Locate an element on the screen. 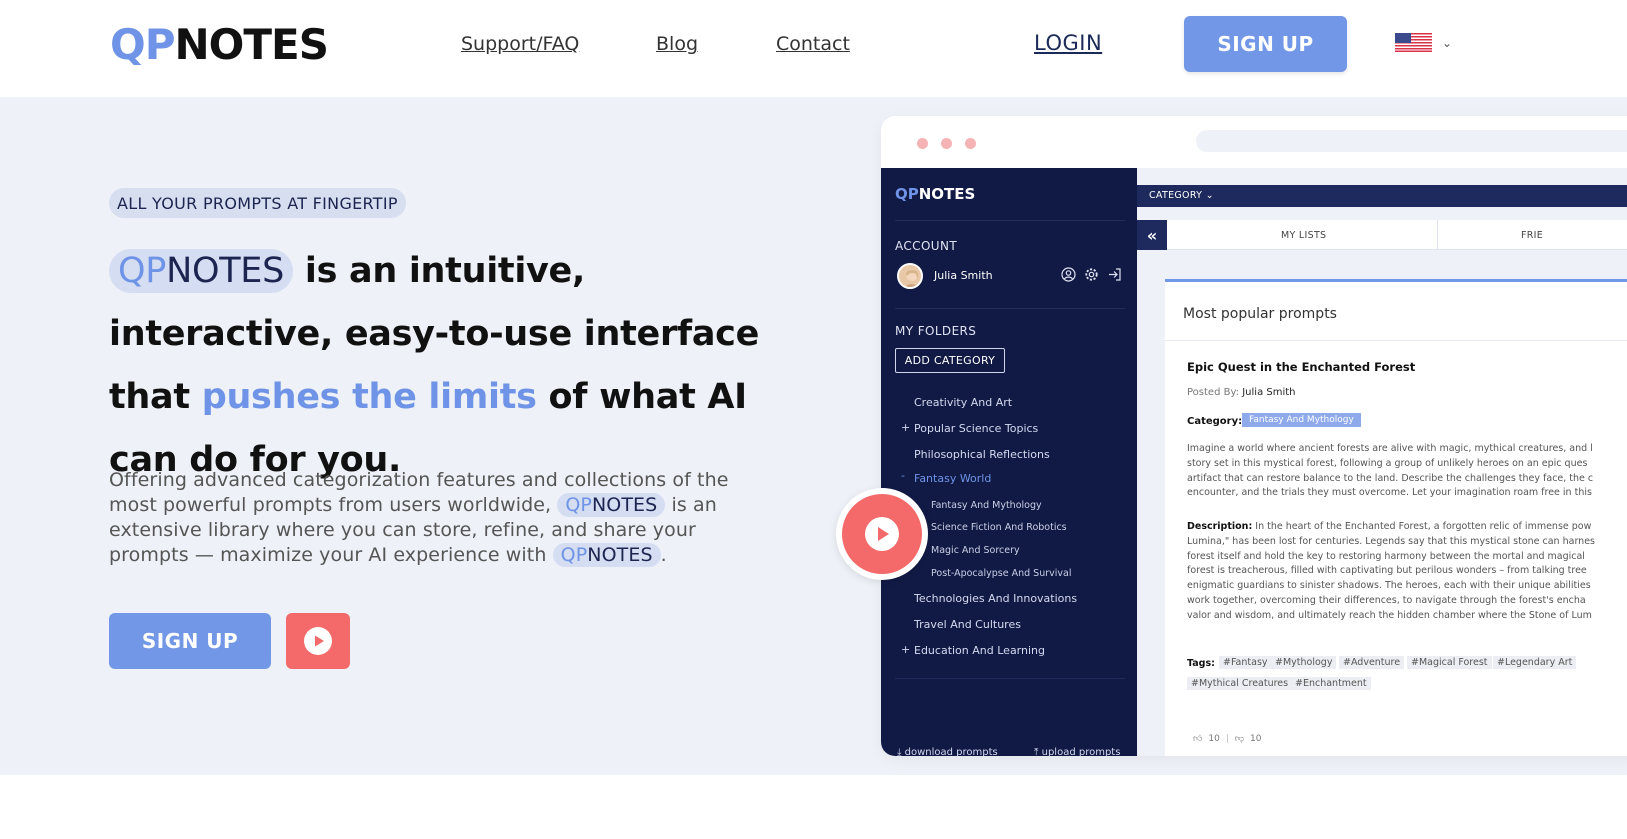 The width and height of the screenshot is (1627, 839). user-name: Julia Smith is located at coordinates (963, 275).